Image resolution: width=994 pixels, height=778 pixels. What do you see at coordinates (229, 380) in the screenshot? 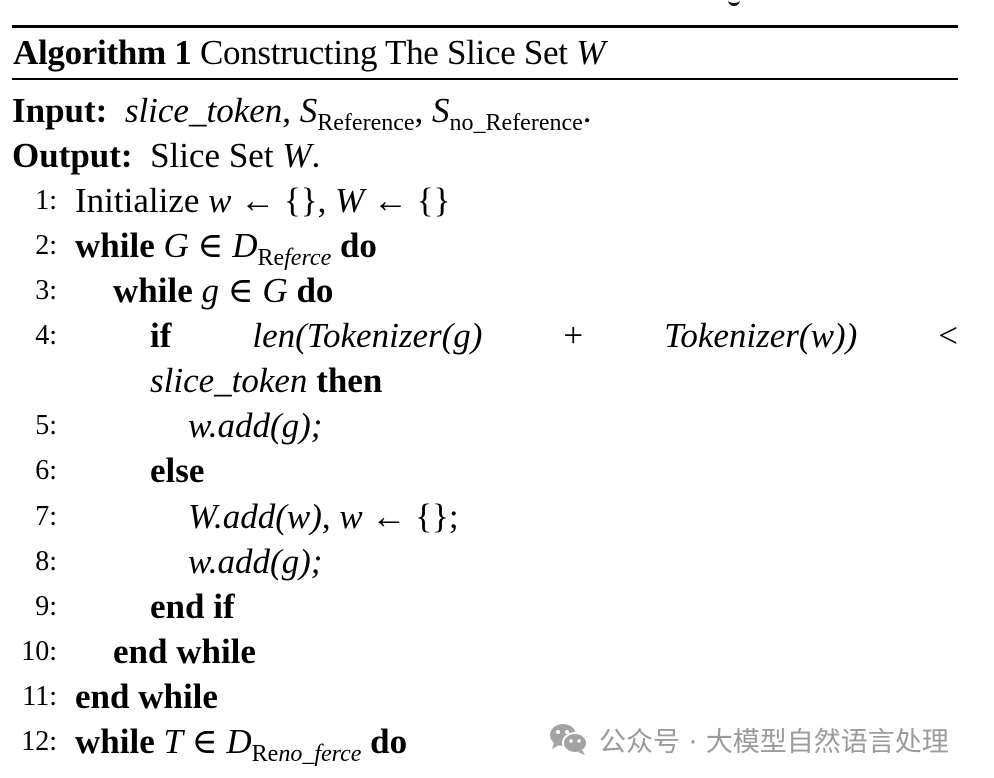
I see `var-slice-token: slice_token` at bounding box center [229, 380].